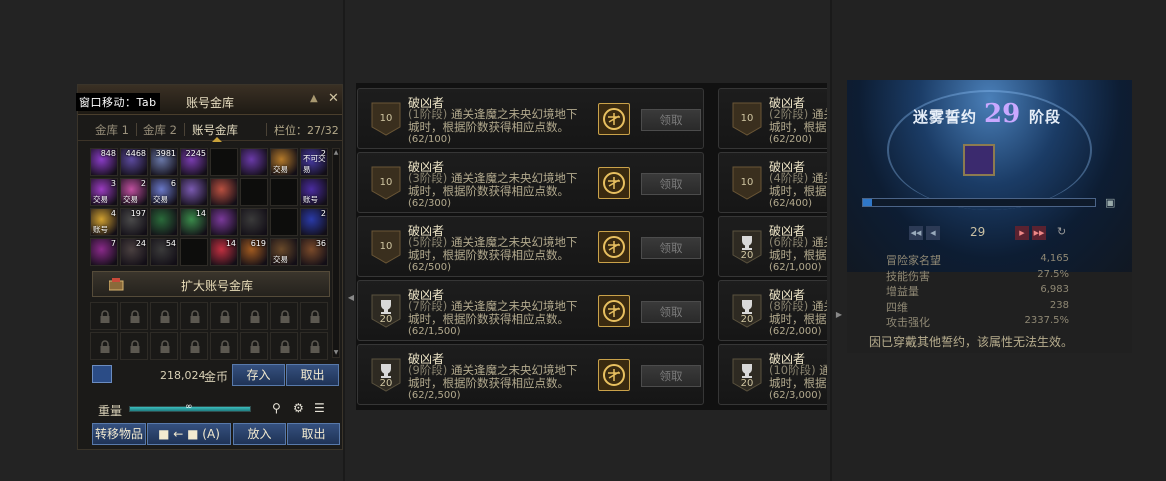 The image size is (1166, 481). I want to click on tab-vault-1: 金库 1, so click(112, 130).